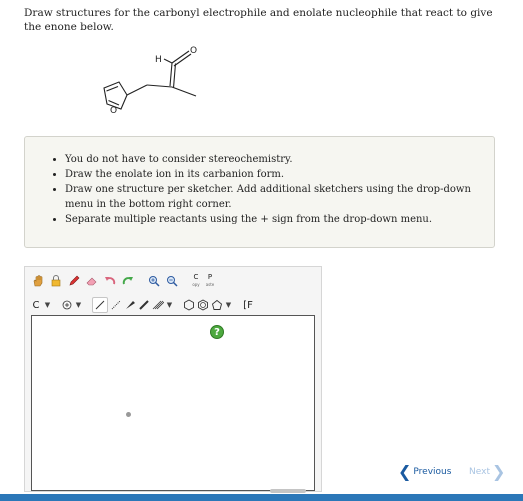 This screenshot has height=501, width=523. What do you see at coordinates (92, 281) in the screenshot?
I see `eraser-icon` at bounding box center [92, 281].